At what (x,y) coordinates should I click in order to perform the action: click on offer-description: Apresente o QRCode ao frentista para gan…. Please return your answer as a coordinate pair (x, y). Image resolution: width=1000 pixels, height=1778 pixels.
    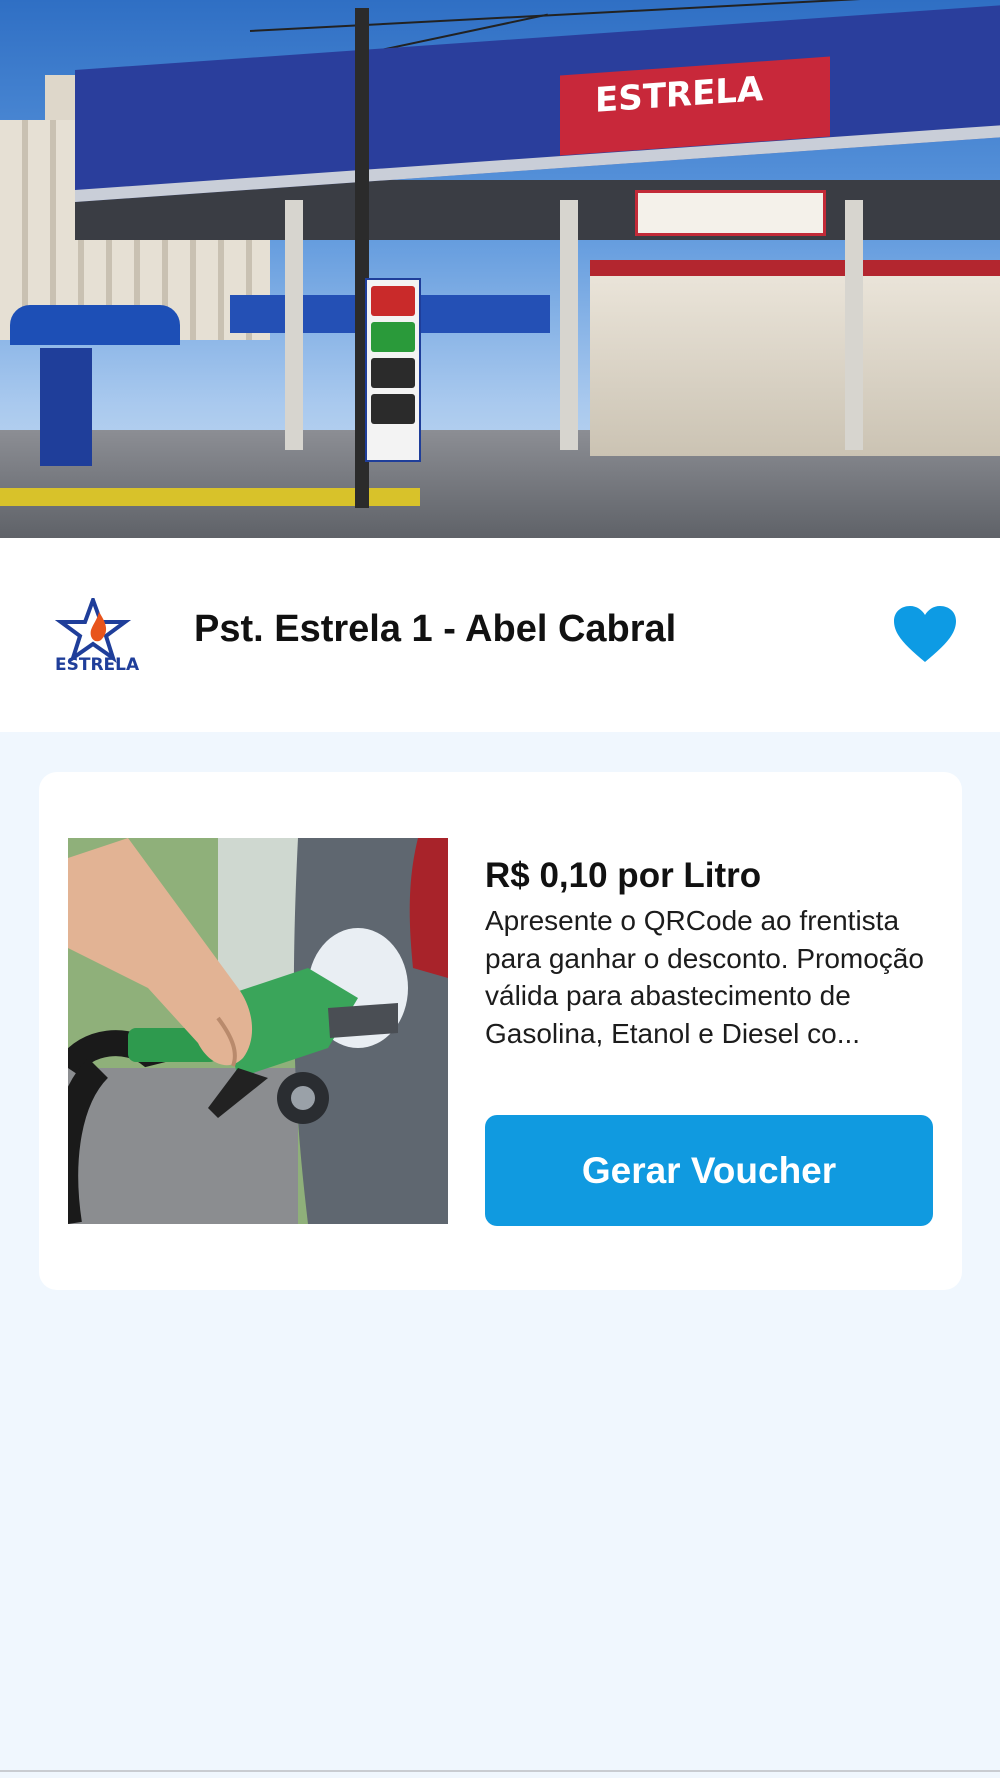
    Looking at the image, I should click on (704, 977).